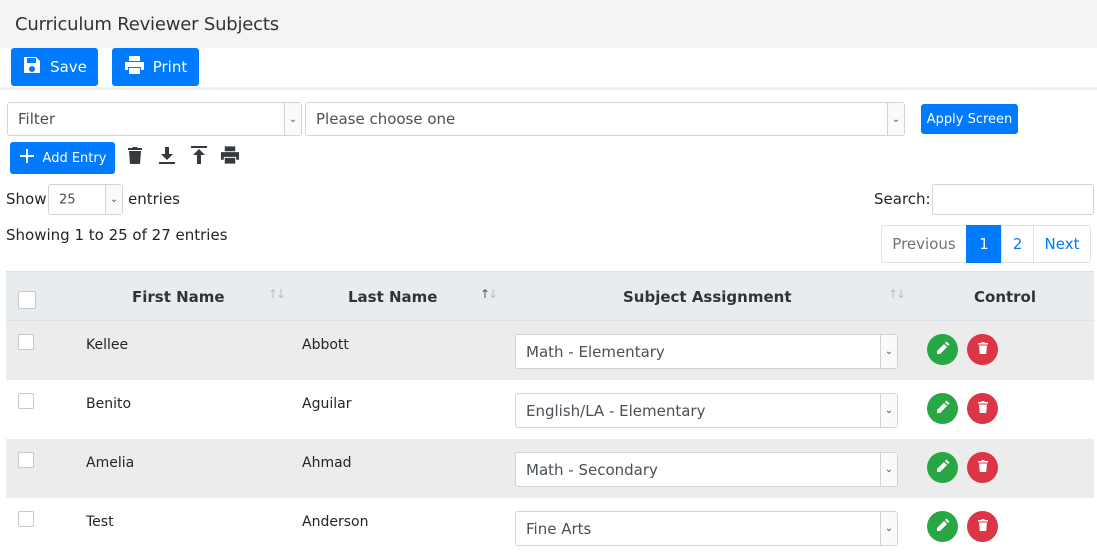 The image size is (1097, 557). I want to click on filter-choice-value: Please choose one, so click(386, 119).